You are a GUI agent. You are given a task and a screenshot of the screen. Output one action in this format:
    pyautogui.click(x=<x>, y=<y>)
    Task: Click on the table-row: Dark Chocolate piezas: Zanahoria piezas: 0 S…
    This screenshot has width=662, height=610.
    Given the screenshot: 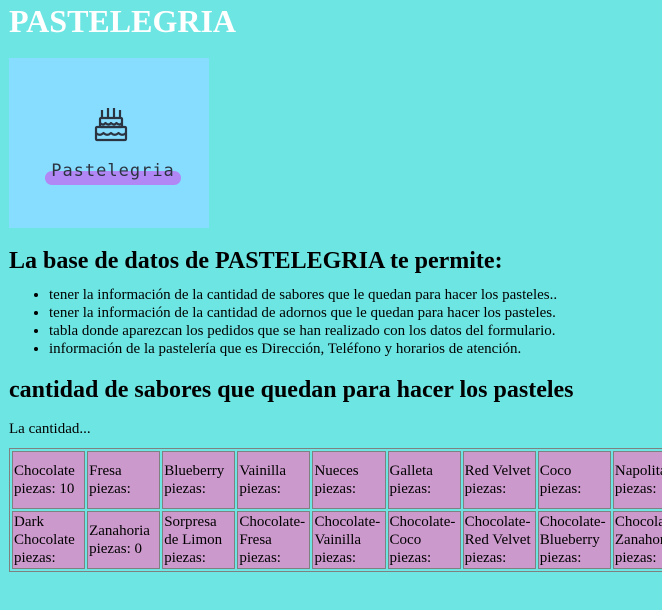 What is the action you would take?
    pyautogui.click(x=337, y=540)
    